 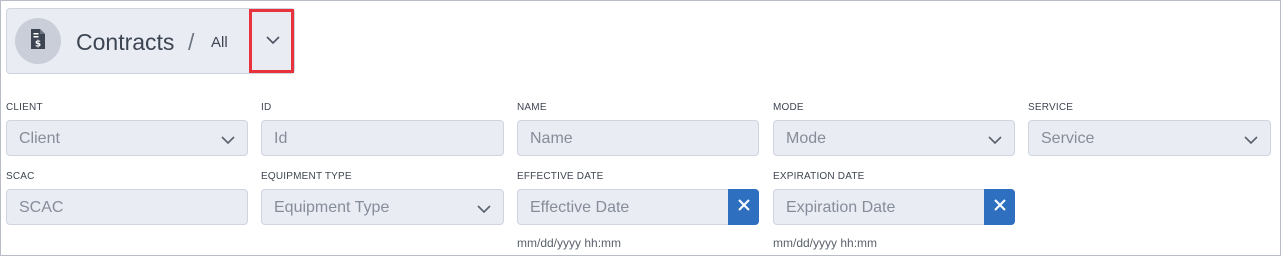 What do you see at coordinates (806, 138) in the screenshot?
I see `mode-placeholder: Mode` at bounding box center [806, 138].